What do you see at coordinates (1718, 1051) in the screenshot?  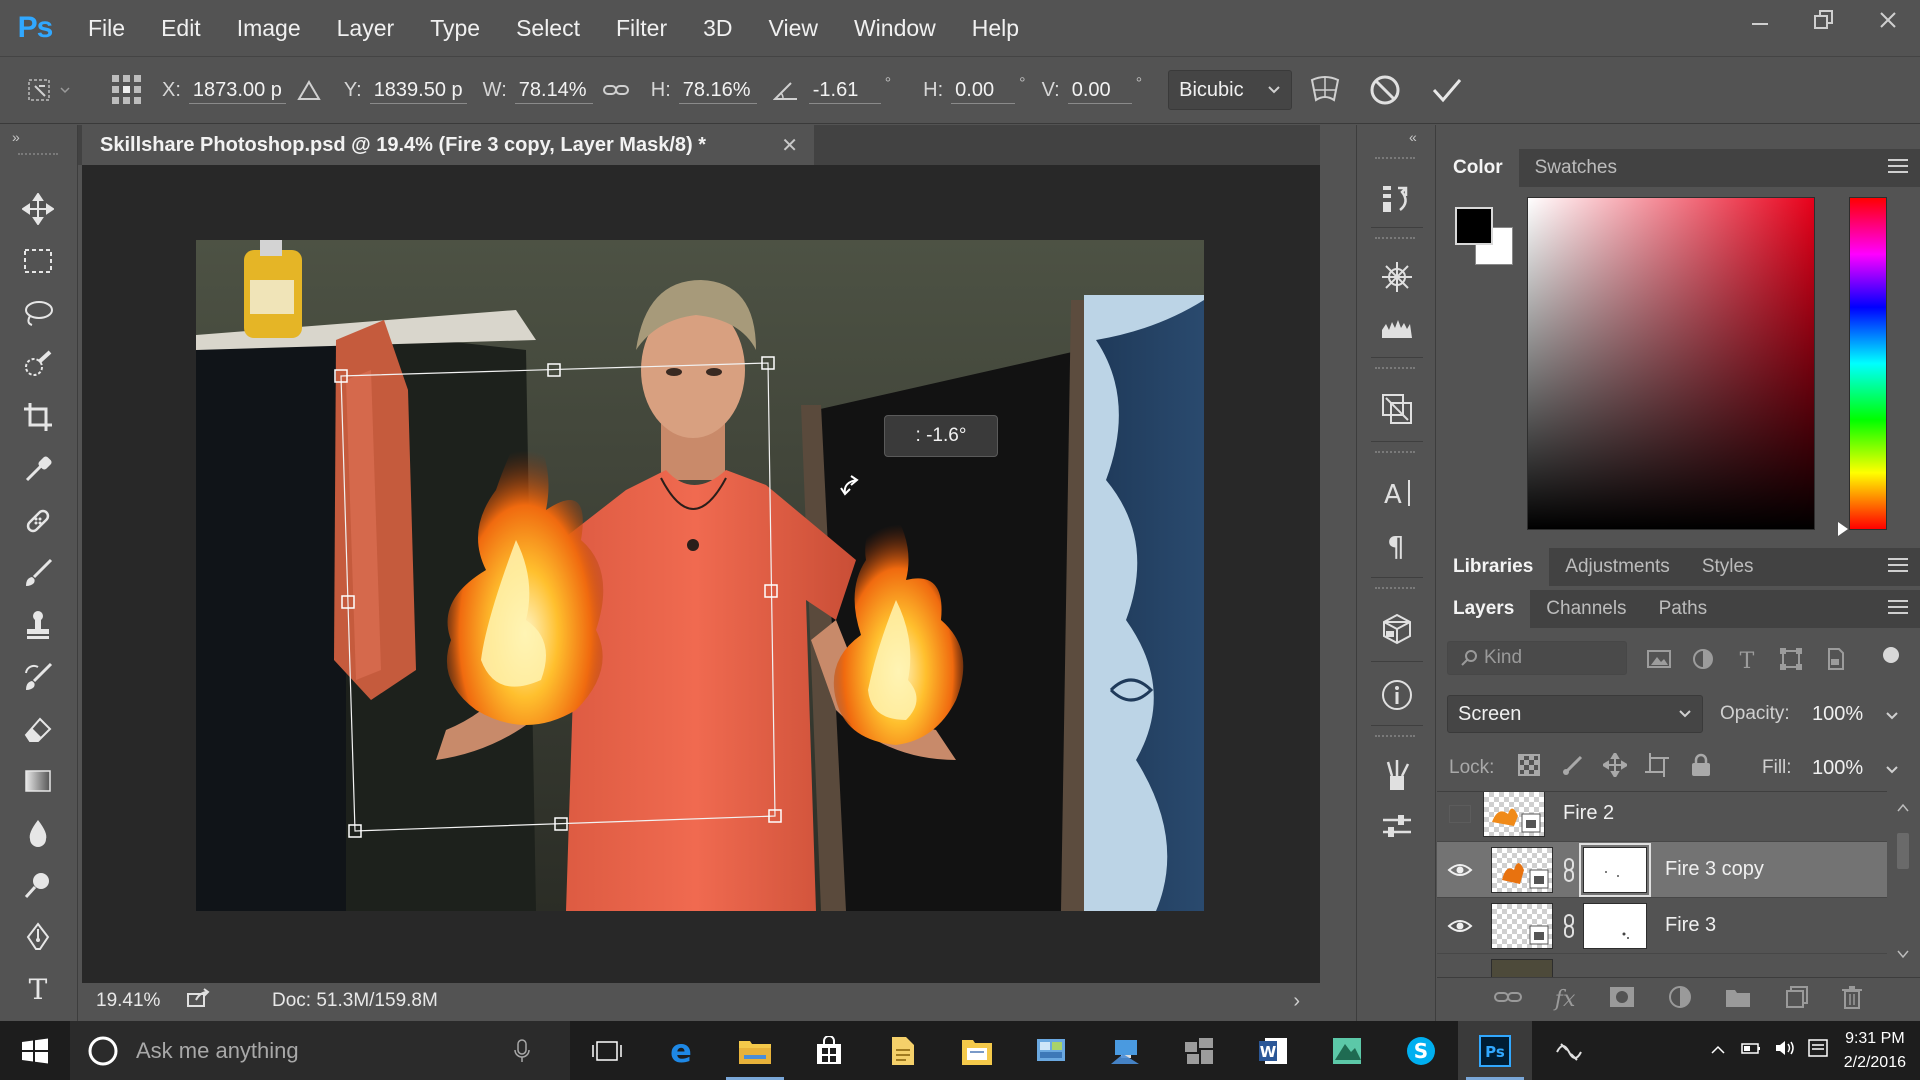 I see `show-hidden-icons-icon` at bounding box center [1718, 1051].